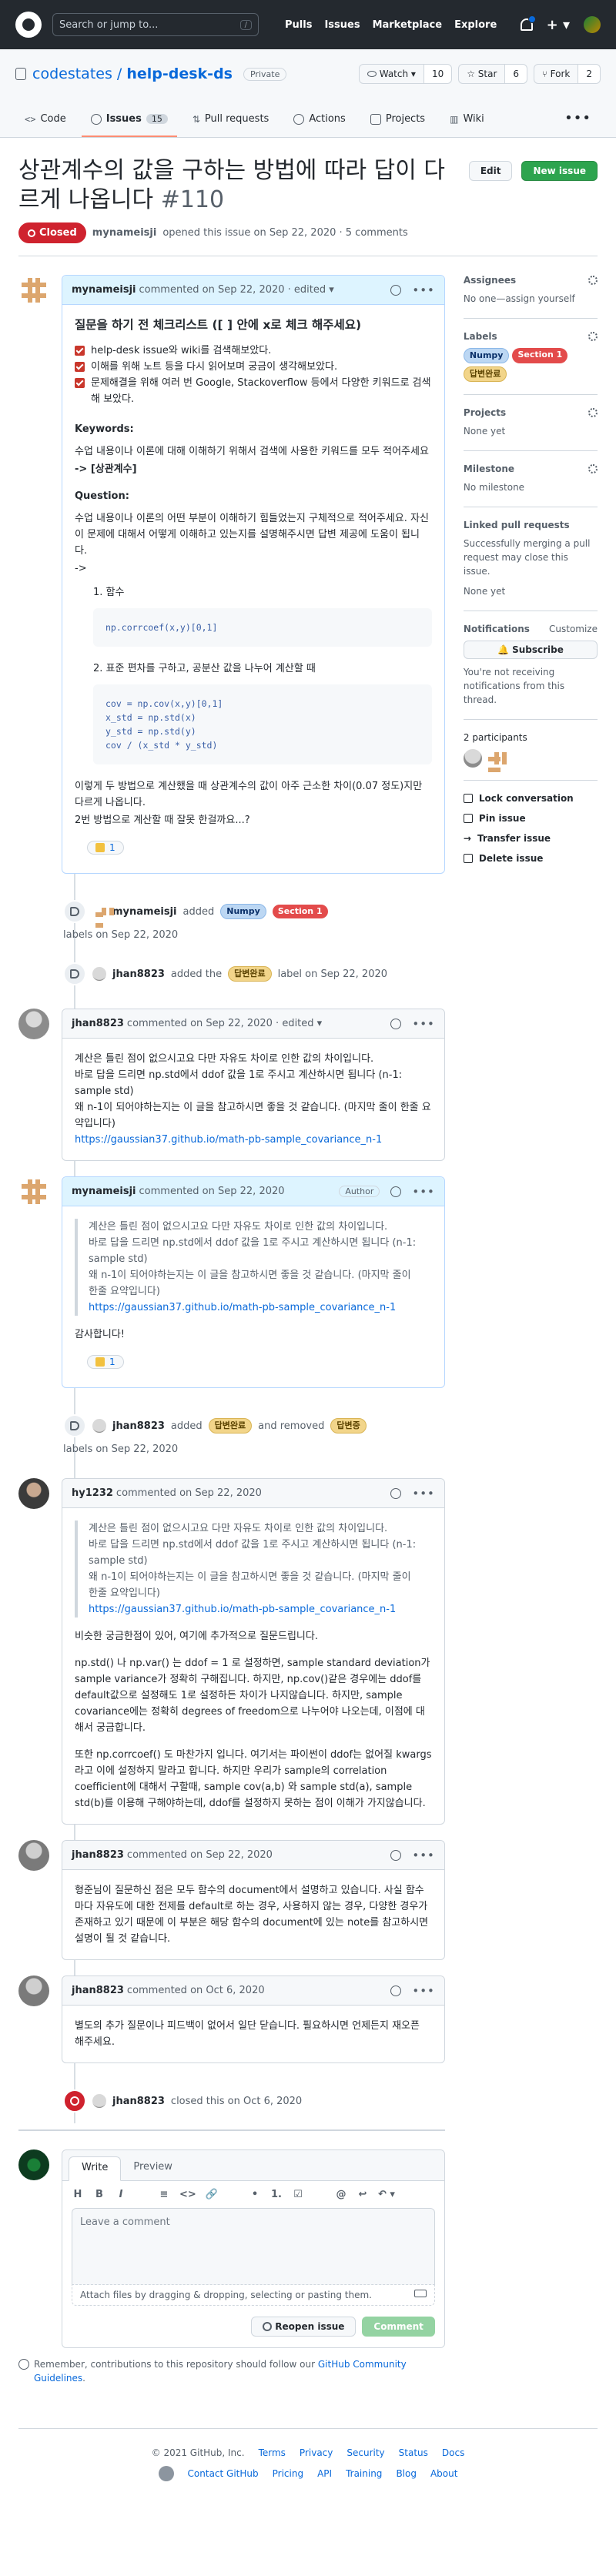 The image size is (616, 2576). I want to click on footer-link-api: API, so click(324, 2473).